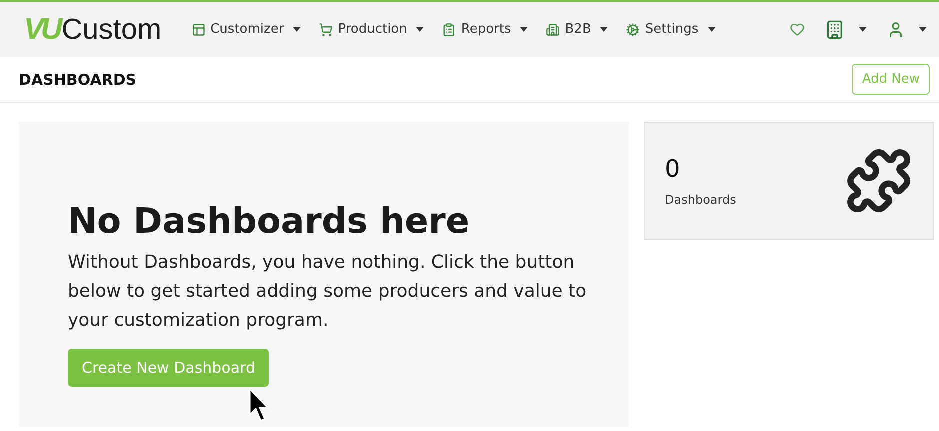 This screenshot has height=431, width=939. Describe the element at coordinates (260, 405) in the screenshot. I see `pointer-icon` at that location.